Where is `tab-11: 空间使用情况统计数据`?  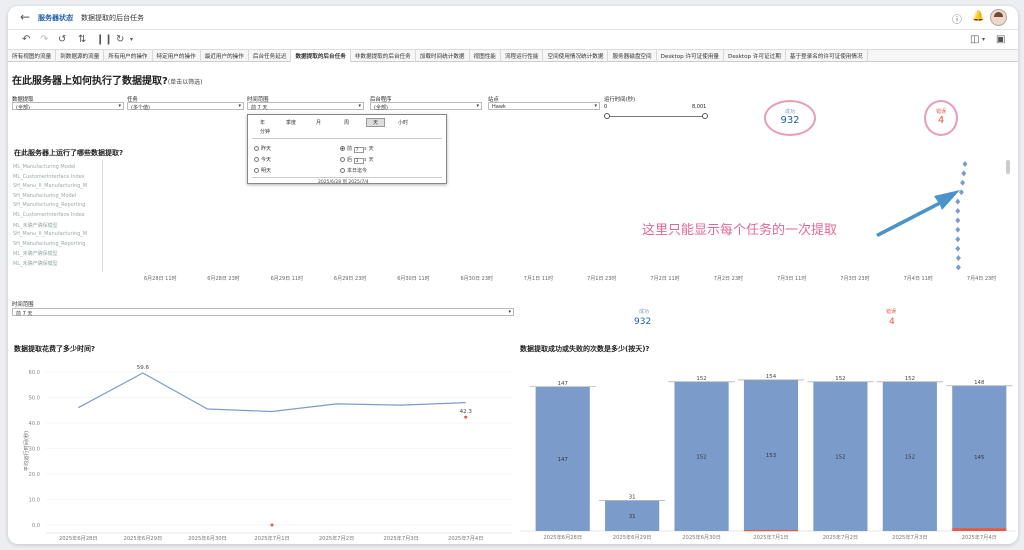
tab-11: 空间使用情况统计数据 is located at coordinates (576, 56).